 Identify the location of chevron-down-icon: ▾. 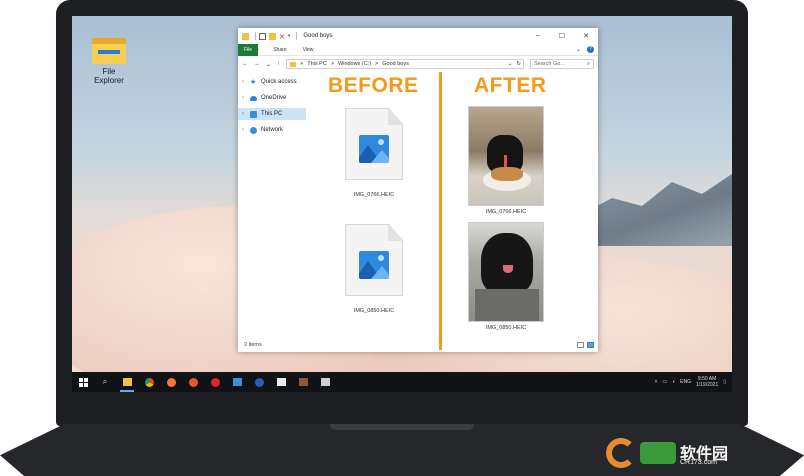
(289, 36).